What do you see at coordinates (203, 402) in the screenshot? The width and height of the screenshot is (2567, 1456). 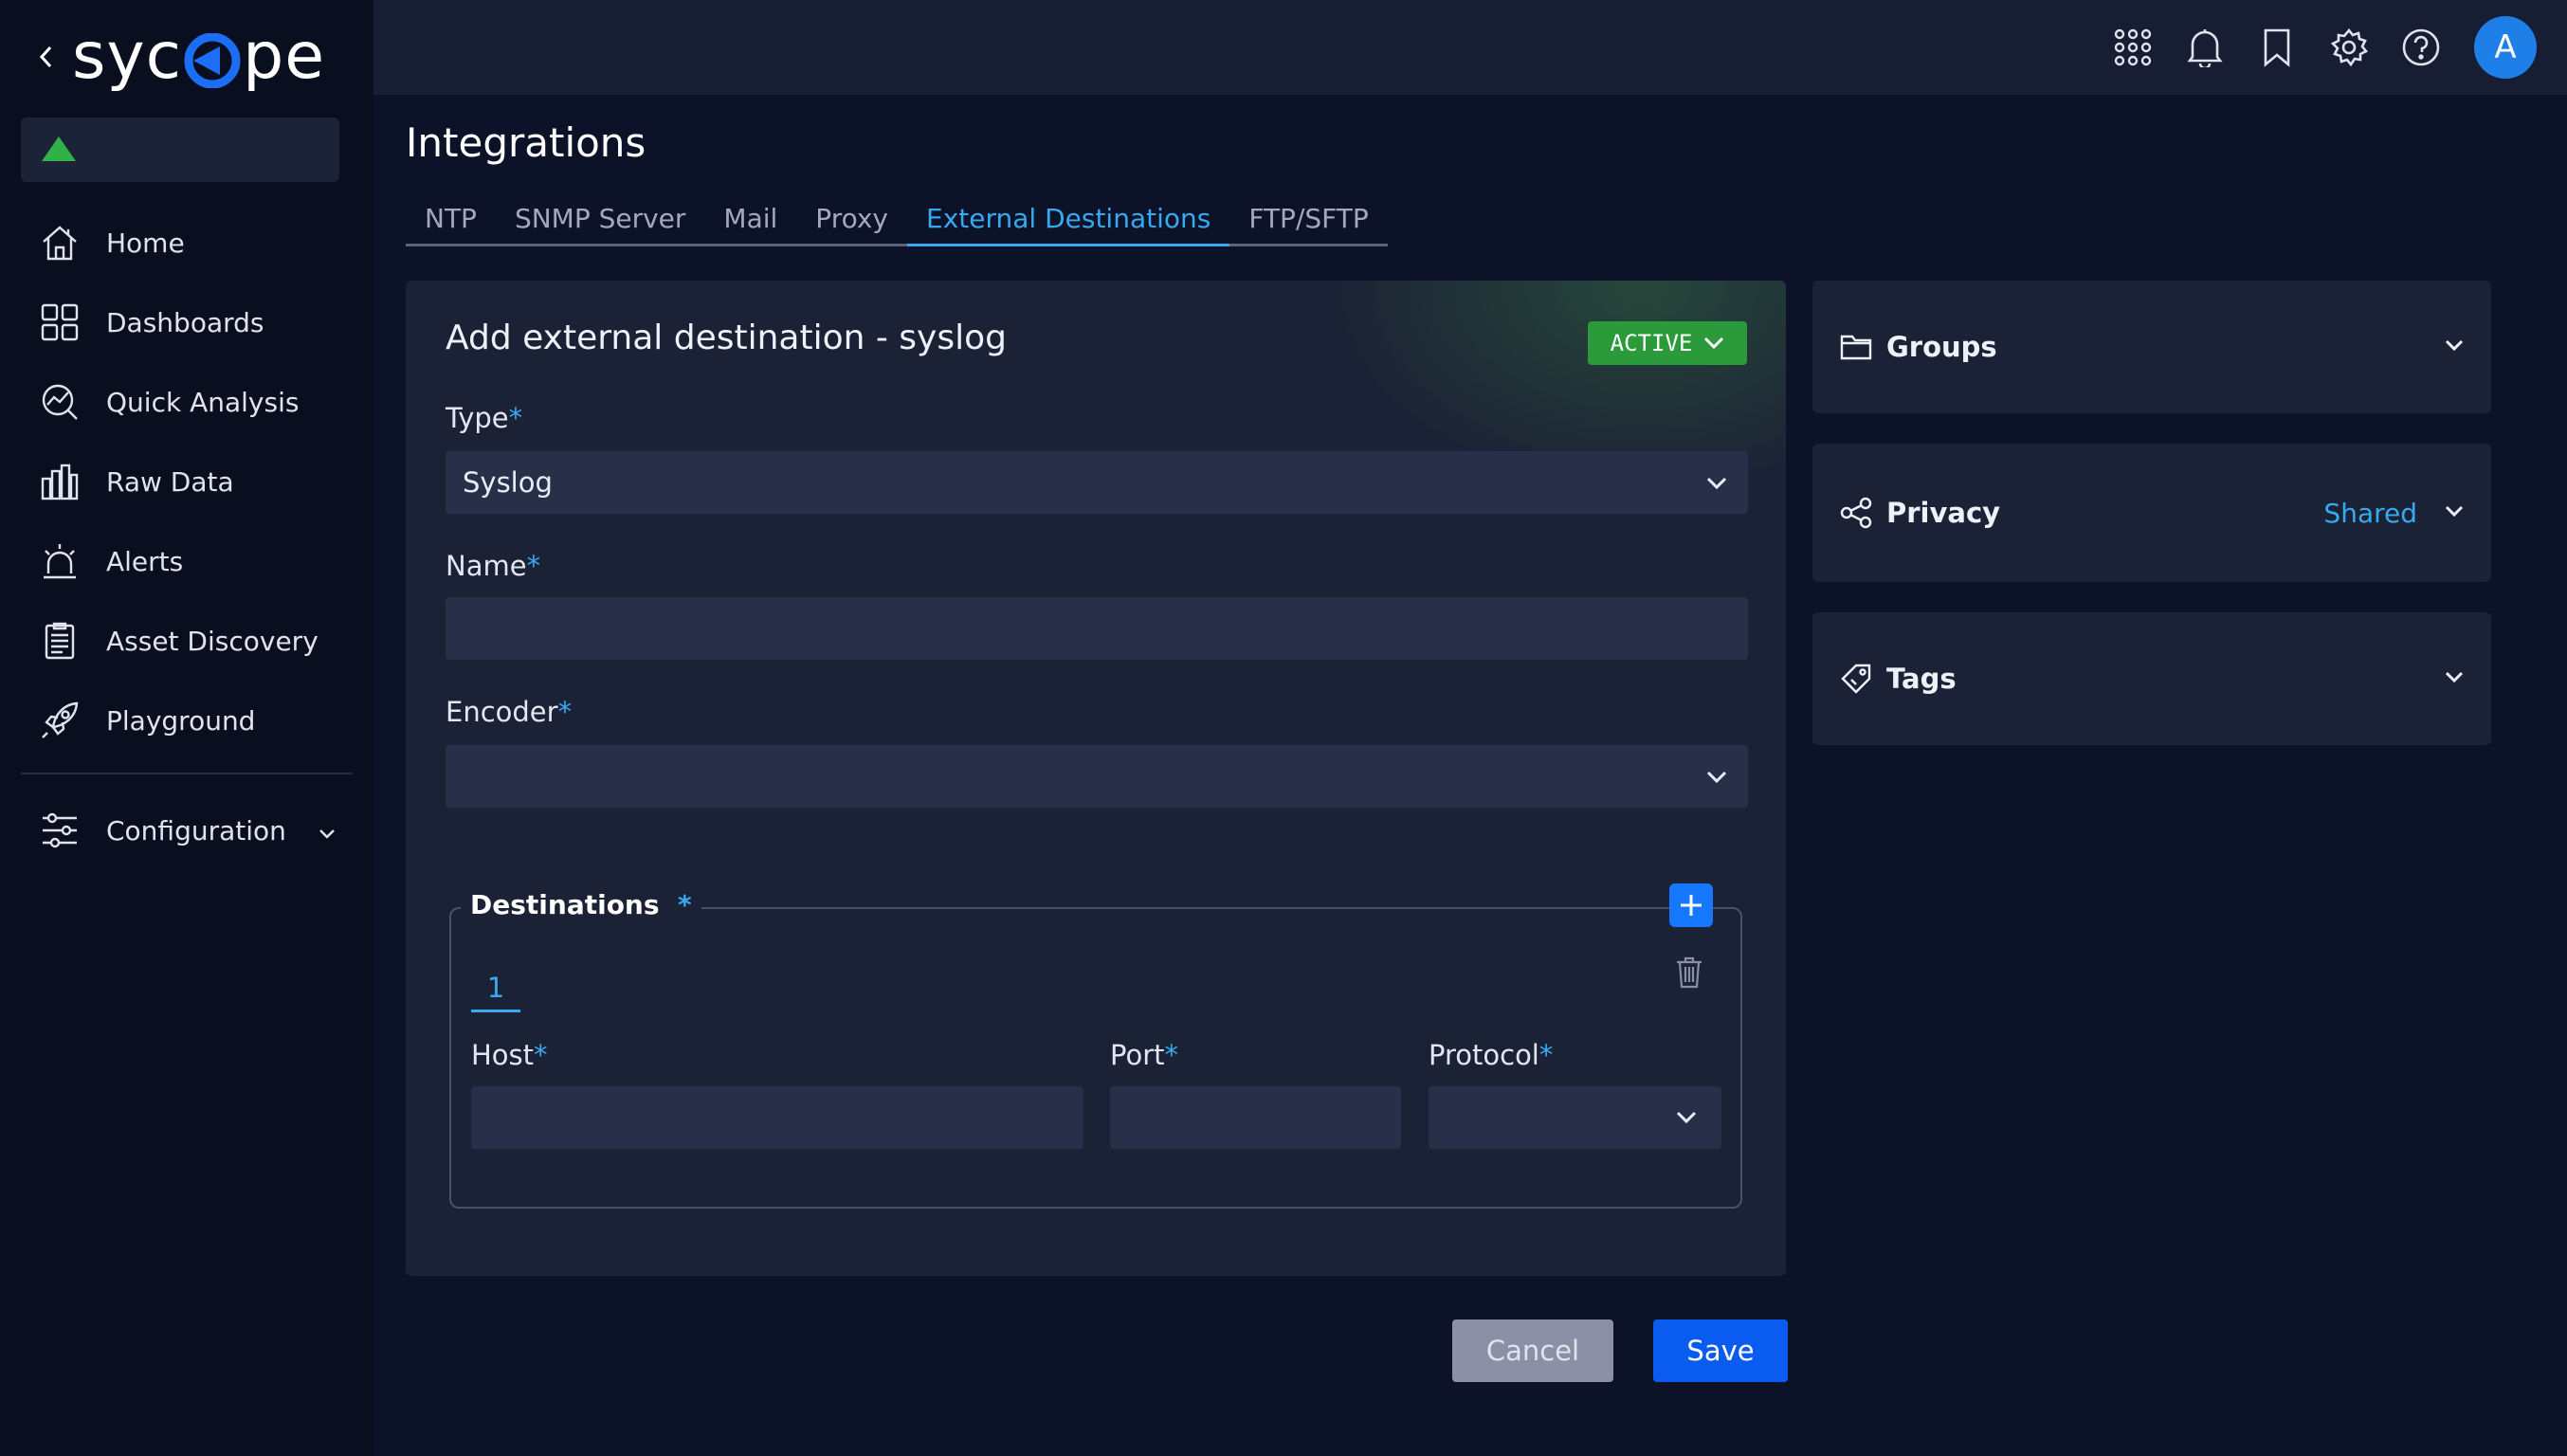 I see `sidebar-item-label: Quick Analysis` at bounding box center [203, 402].